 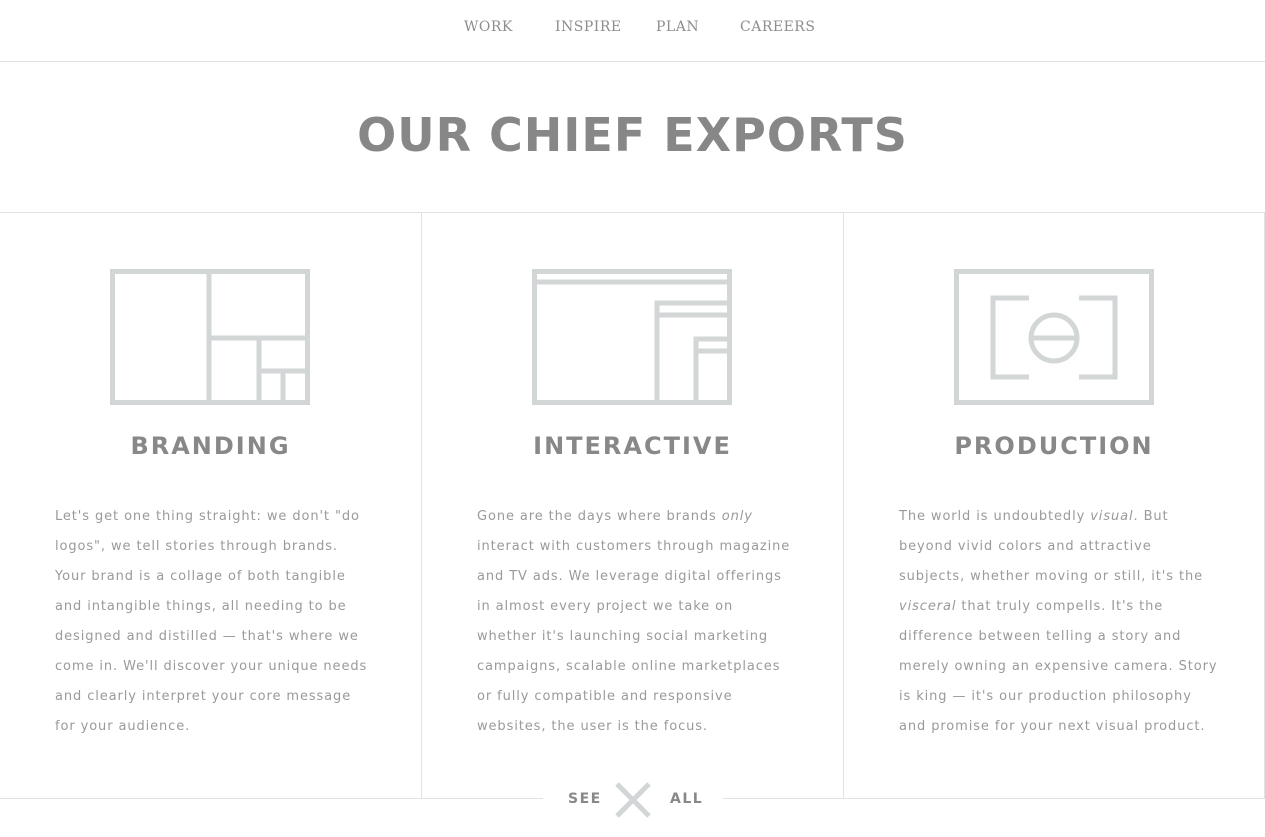 I want to click on text-emphasis: visceral, so click(x=928, y=606).